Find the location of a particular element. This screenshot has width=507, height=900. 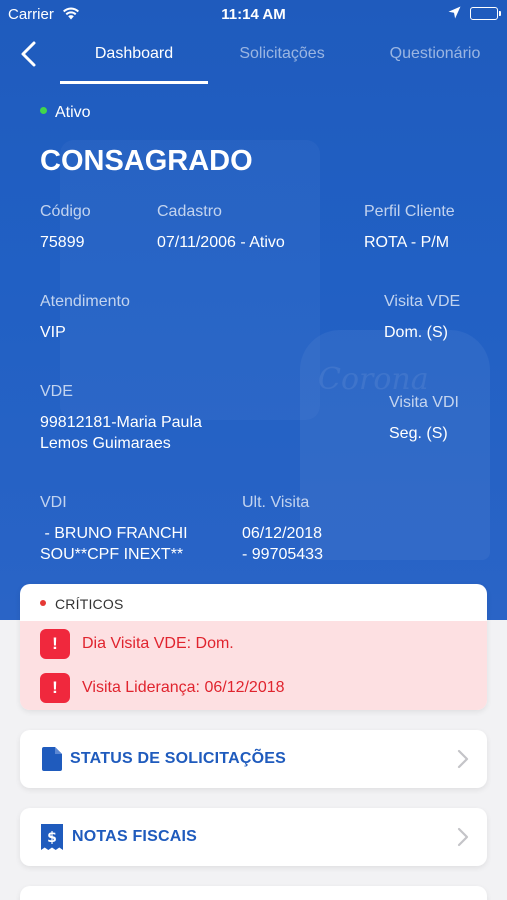

field-value: 07/11/2006 - Ativo is located at coordinates (221, 242).